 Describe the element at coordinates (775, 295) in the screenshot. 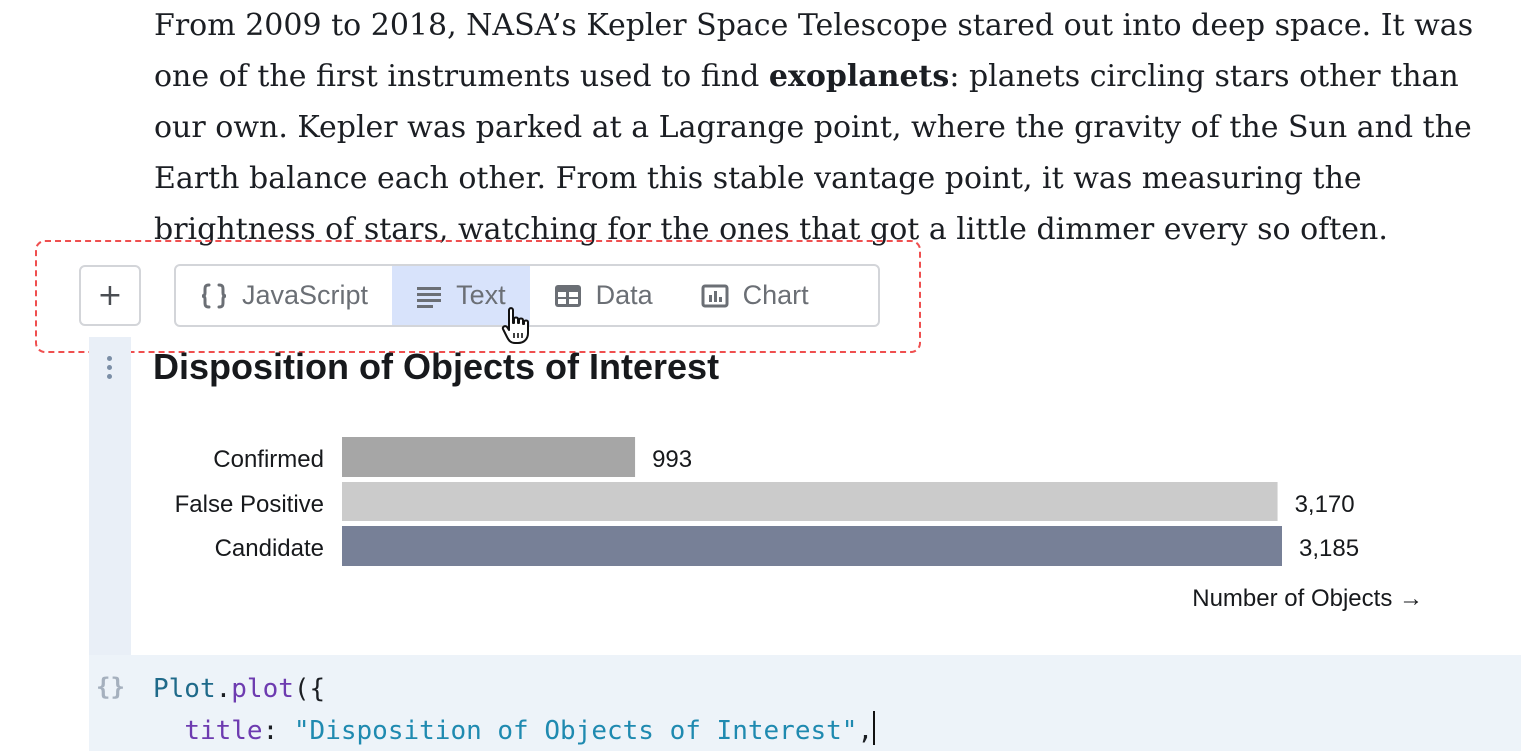

I see `chart-label: Chart` at that location.